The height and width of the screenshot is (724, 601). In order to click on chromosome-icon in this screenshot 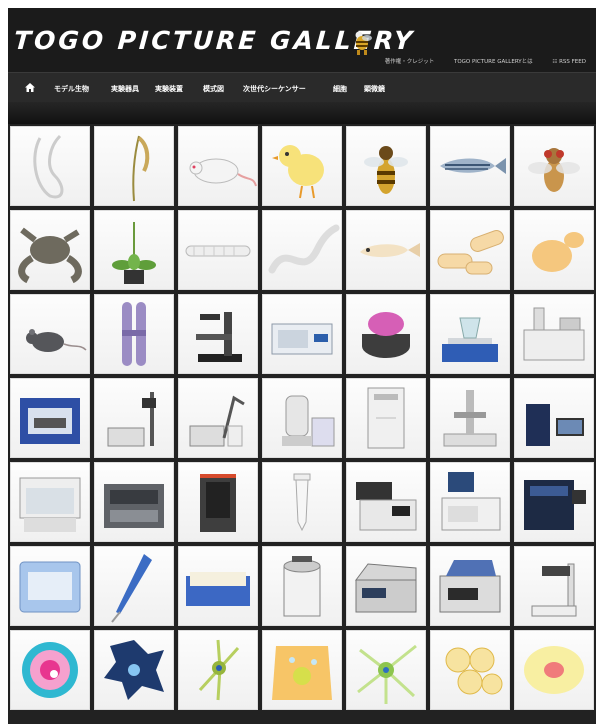, I will do `click(134, 334)`.